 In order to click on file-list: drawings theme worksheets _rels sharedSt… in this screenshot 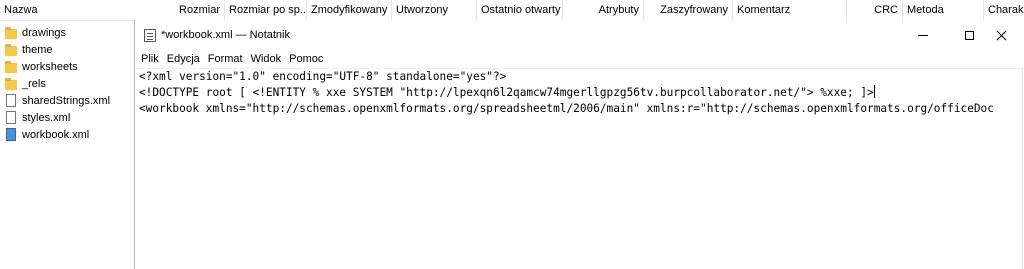, I will do `click(66, 83)`.